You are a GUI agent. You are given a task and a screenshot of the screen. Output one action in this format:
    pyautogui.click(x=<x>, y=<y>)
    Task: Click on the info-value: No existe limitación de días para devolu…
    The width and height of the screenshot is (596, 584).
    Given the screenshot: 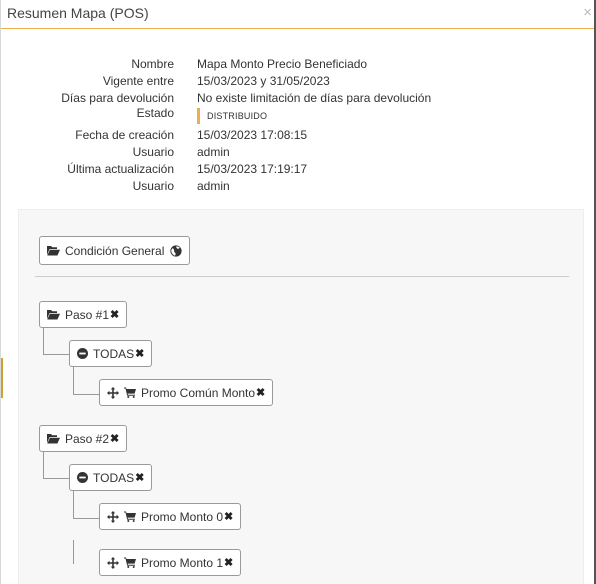 What is the action you would take?
    pyautogui.click(x=314, y=98)
    